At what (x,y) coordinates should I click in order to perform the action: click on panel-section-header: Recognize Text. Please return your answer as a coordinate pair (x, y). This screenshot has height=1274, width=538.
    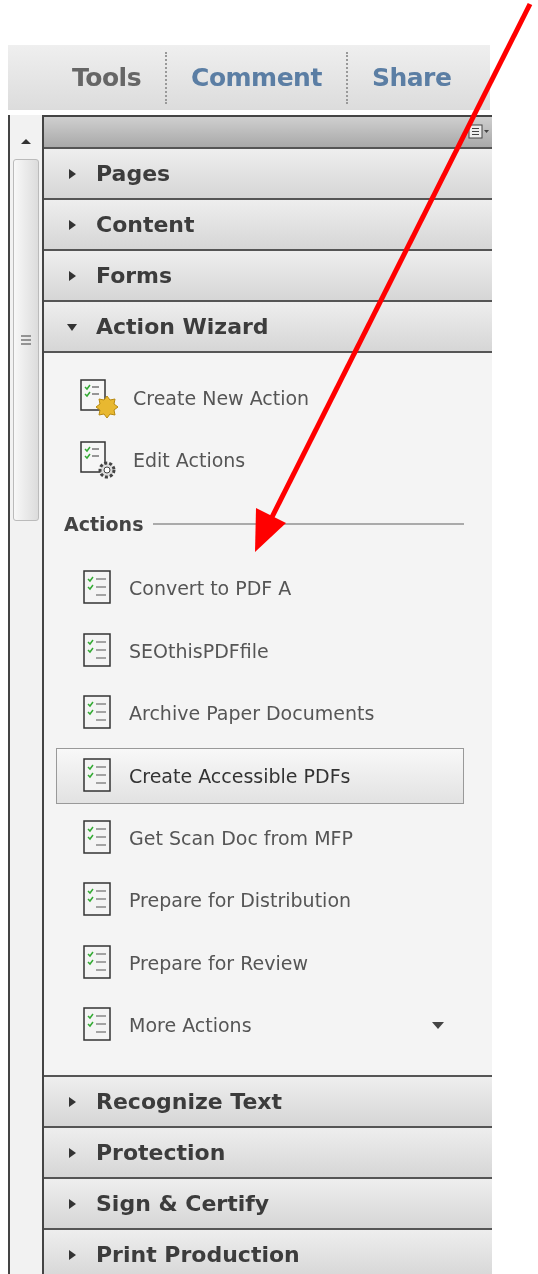
    Looking at the image, I should click on (268, 1100).